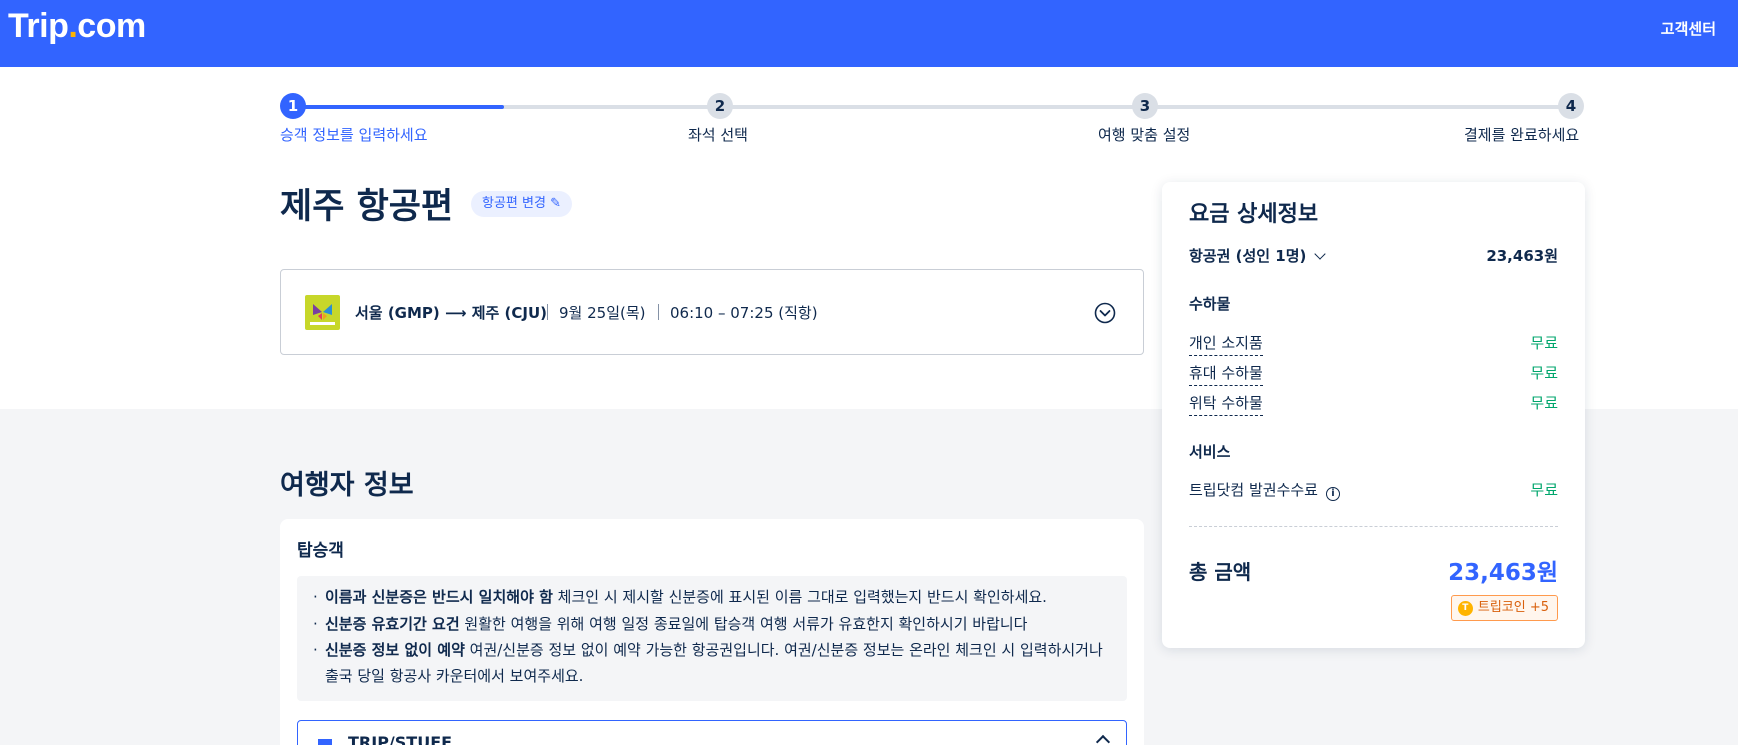 The width and height of the screenshot is (1738, 745). Describe the element at coordinates (1373, 526) in the screenshot. I see `fare-divider` at that location.